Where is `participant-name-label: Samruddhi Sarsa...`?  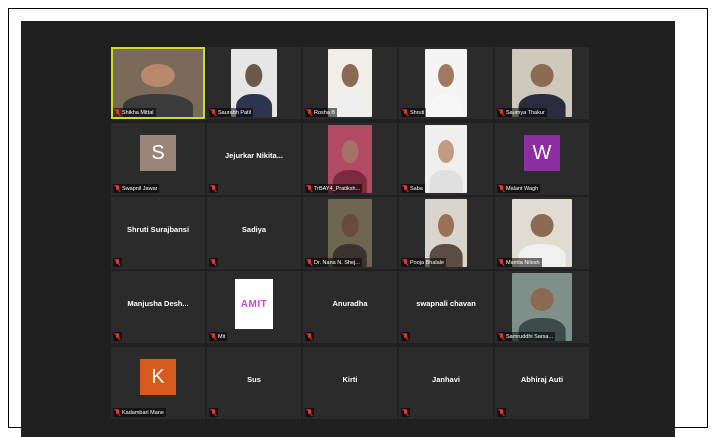 participant-name-label: Samruddhi Sarsa... is located at coordinates (526, 336).